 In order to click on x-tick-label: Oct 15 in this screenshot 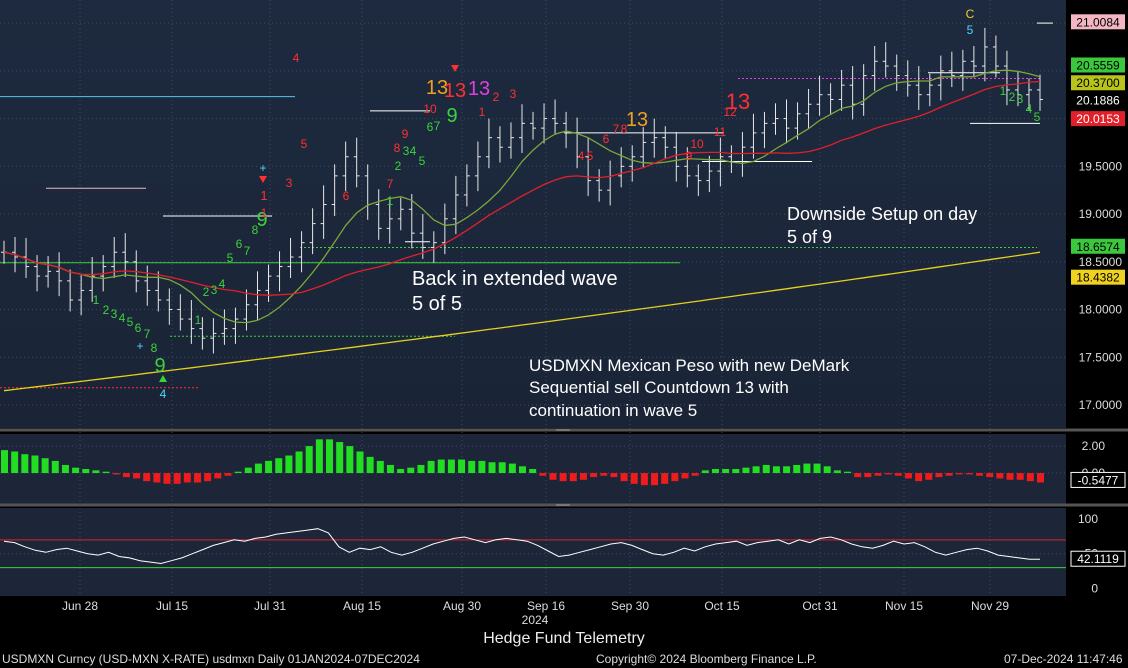, I will do `click(722, 606)`.